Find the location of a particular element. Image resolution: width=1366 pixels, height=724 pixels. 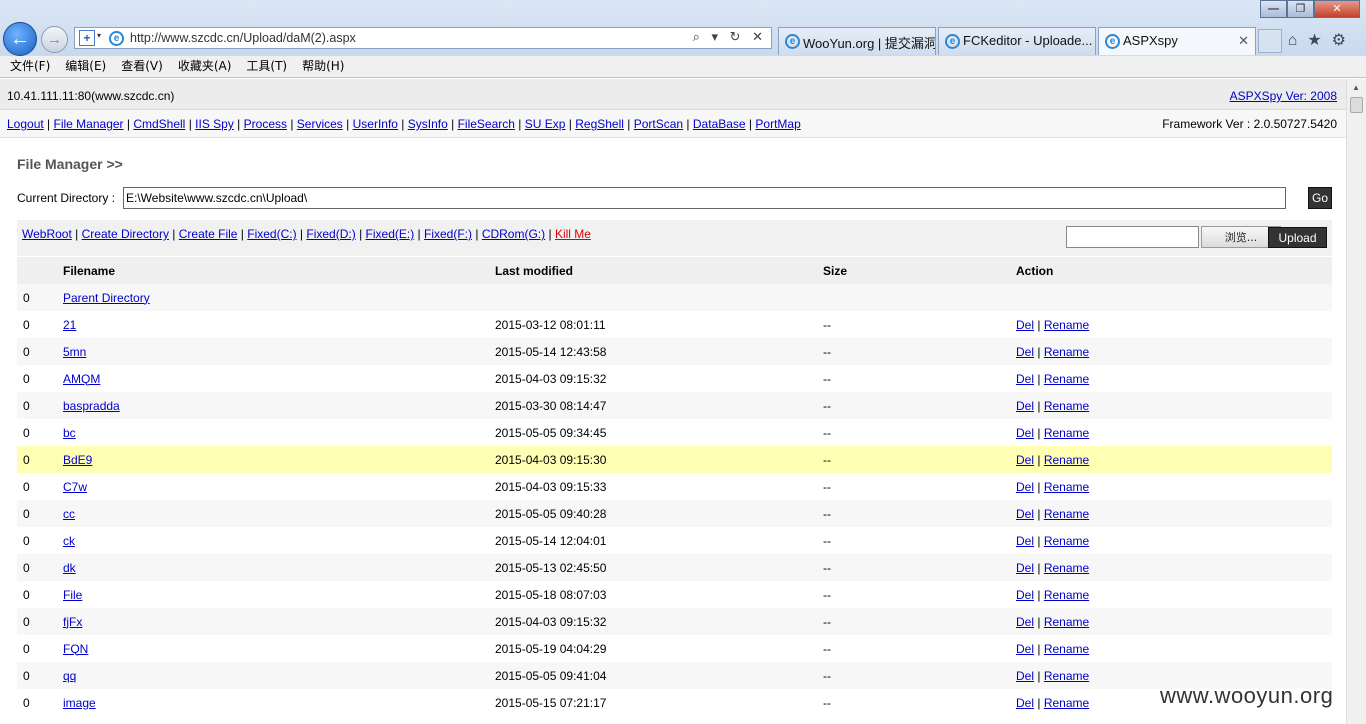

scroll-thumb is located at coordinates (1356, 105).